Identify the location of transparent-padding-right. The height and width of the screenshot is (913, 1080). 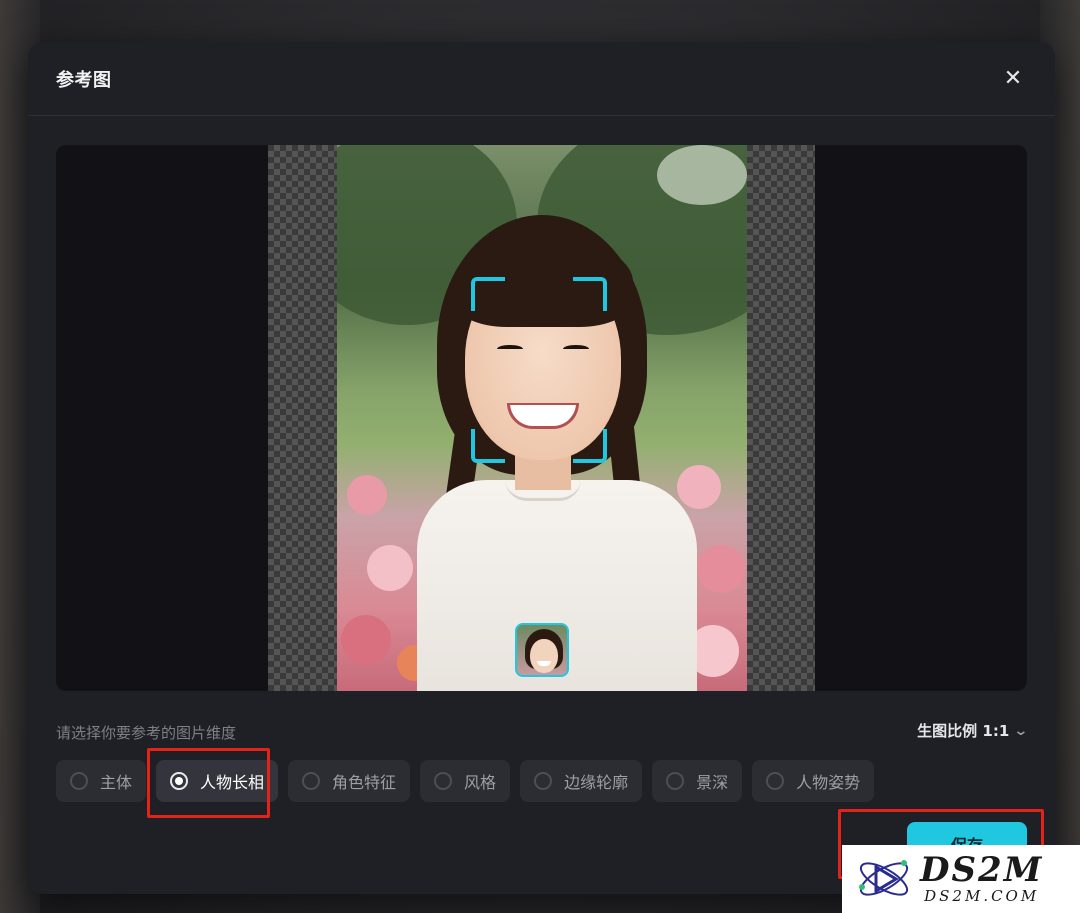
(781, 418).